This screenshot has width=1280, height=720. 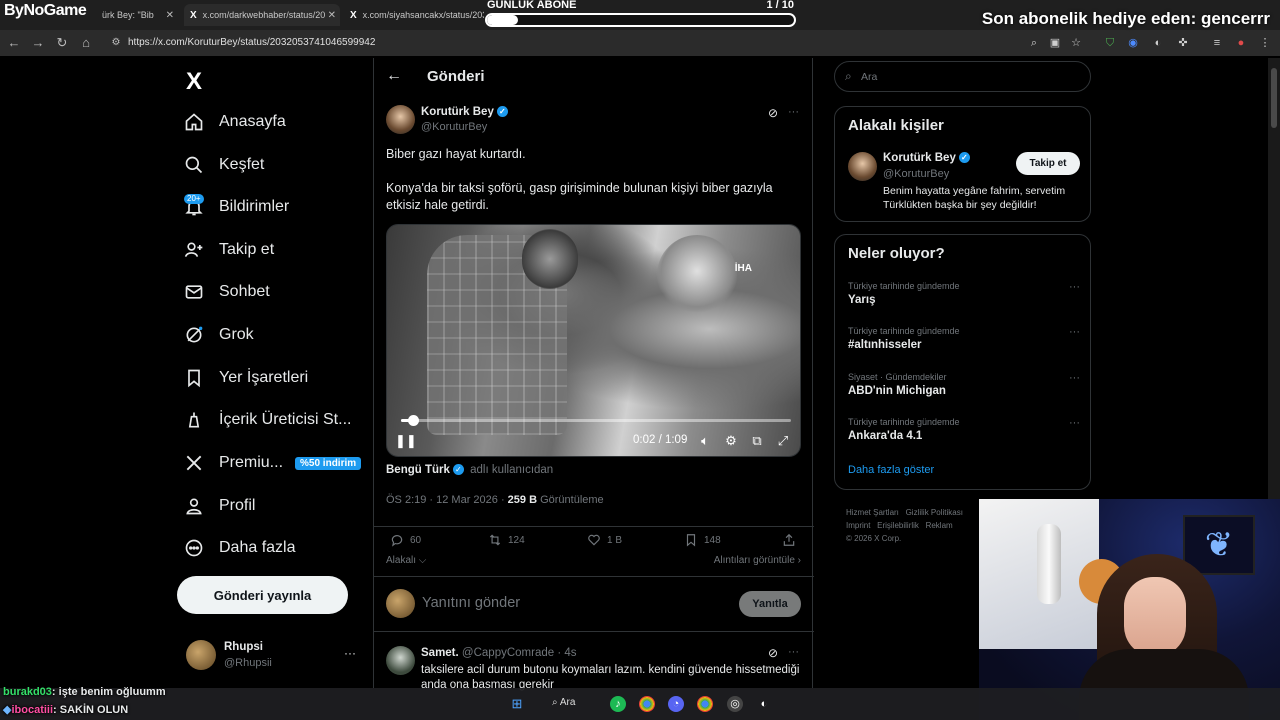 I want to click on view-quotes-link: Alıntıları görüntüle ›, so click(x=757, y=560).